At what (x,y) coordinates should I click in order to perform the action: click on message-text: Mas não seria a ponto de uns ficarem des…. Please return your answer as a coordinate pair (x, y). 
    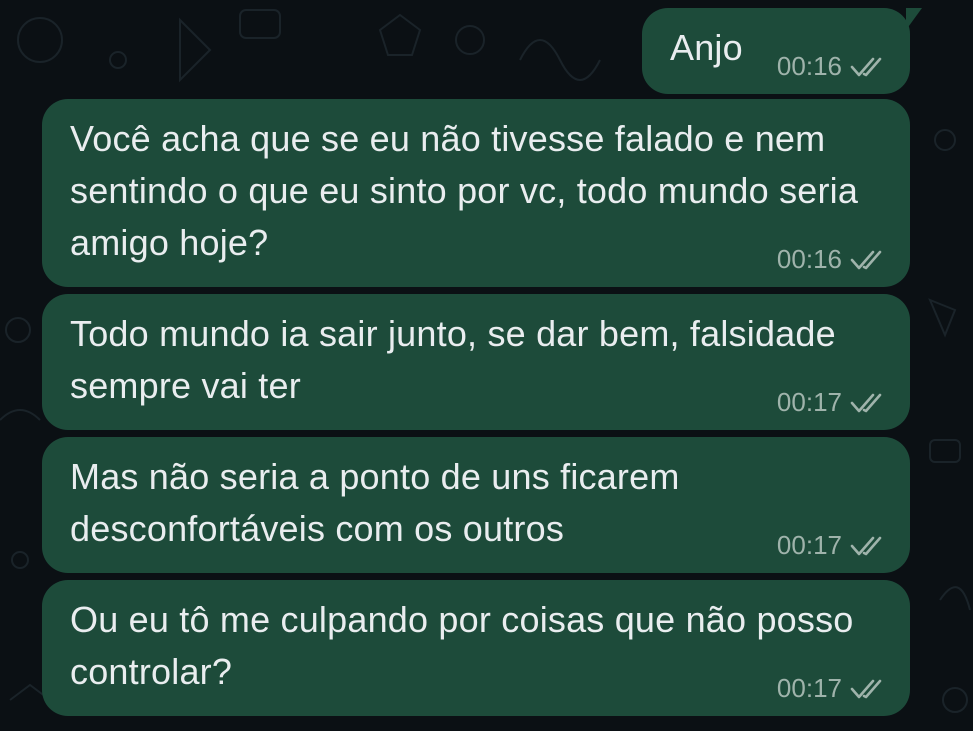
    Looking at the image, I should click on (375, 502).